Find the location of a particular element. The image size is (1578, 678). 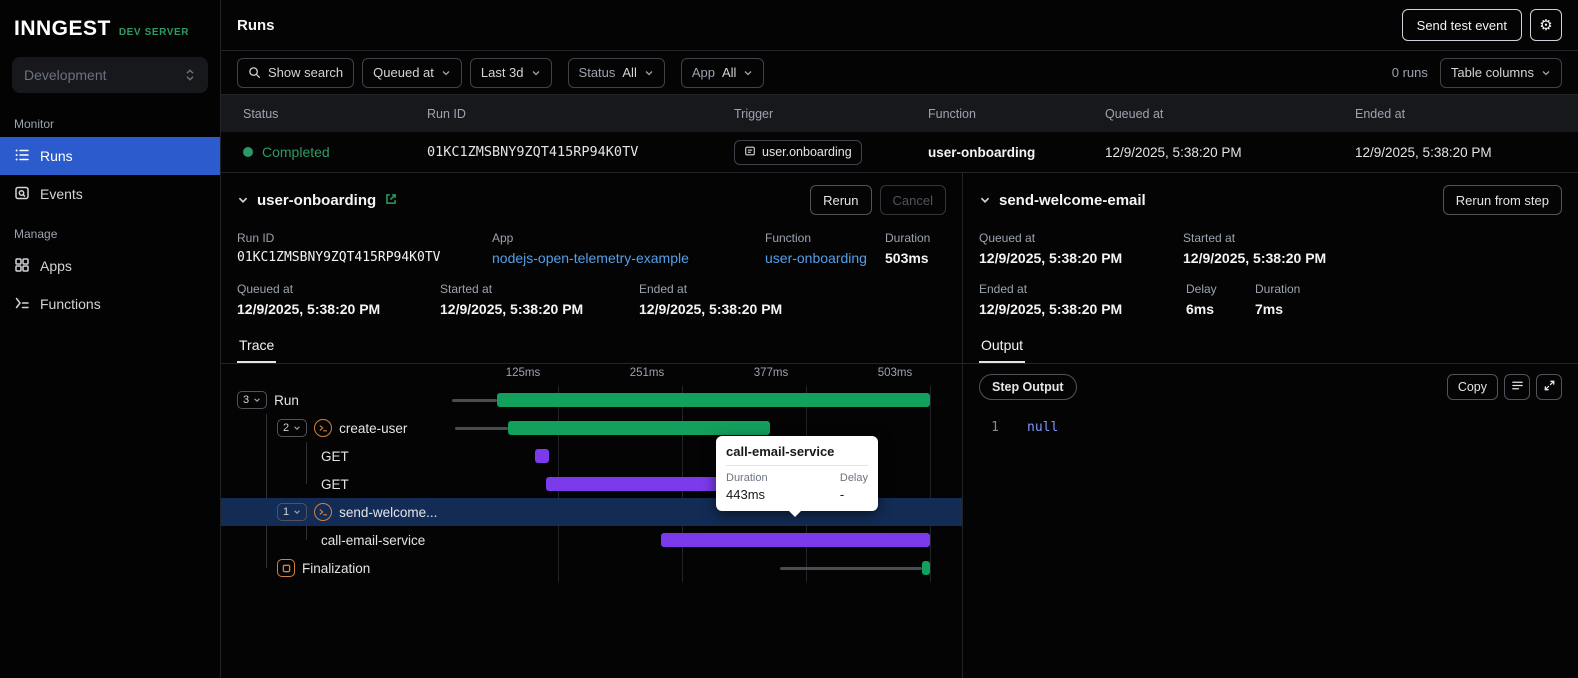

topbar-actions: Send test event ⚙ is located at coordinates (1481, 25).